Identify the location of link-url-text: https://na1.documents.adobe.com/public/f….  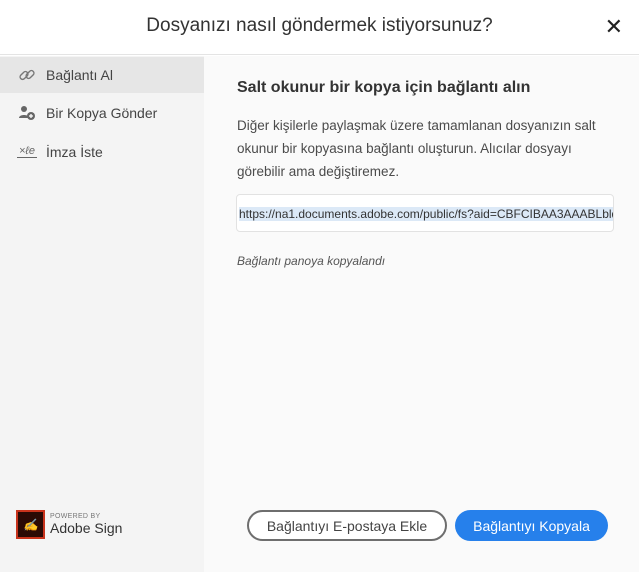
(426, 214).